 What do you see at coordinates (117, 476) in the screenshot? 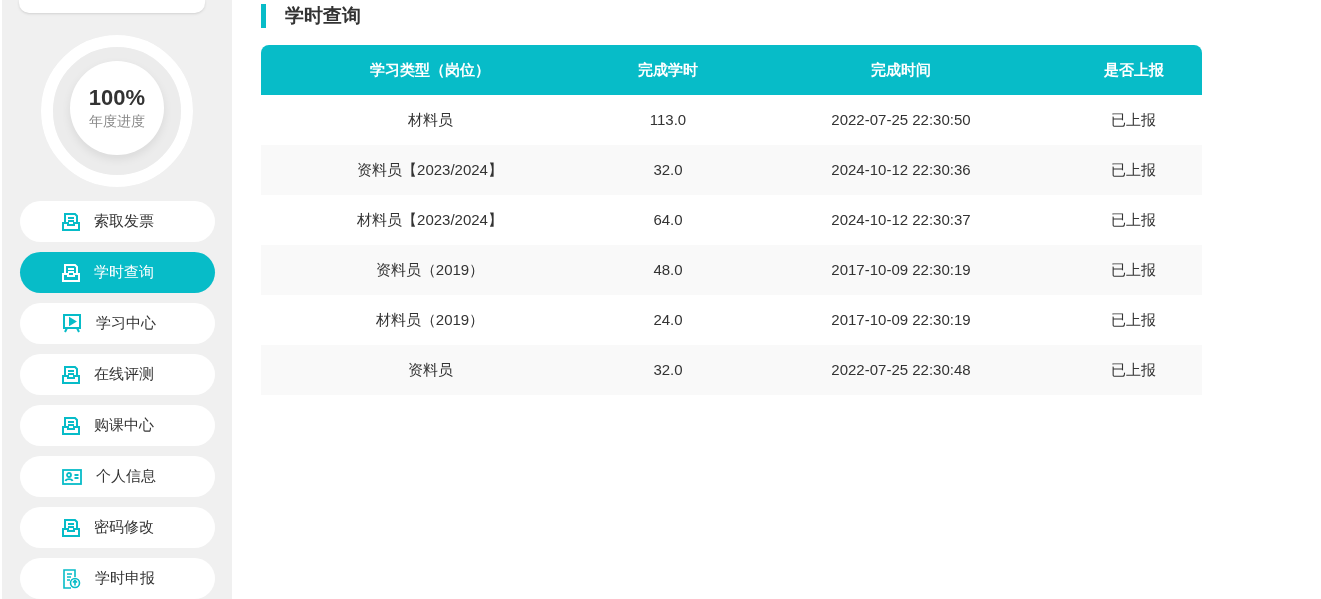
I see `sidebar-item: 个人信息` at bounding box center [117, 476].